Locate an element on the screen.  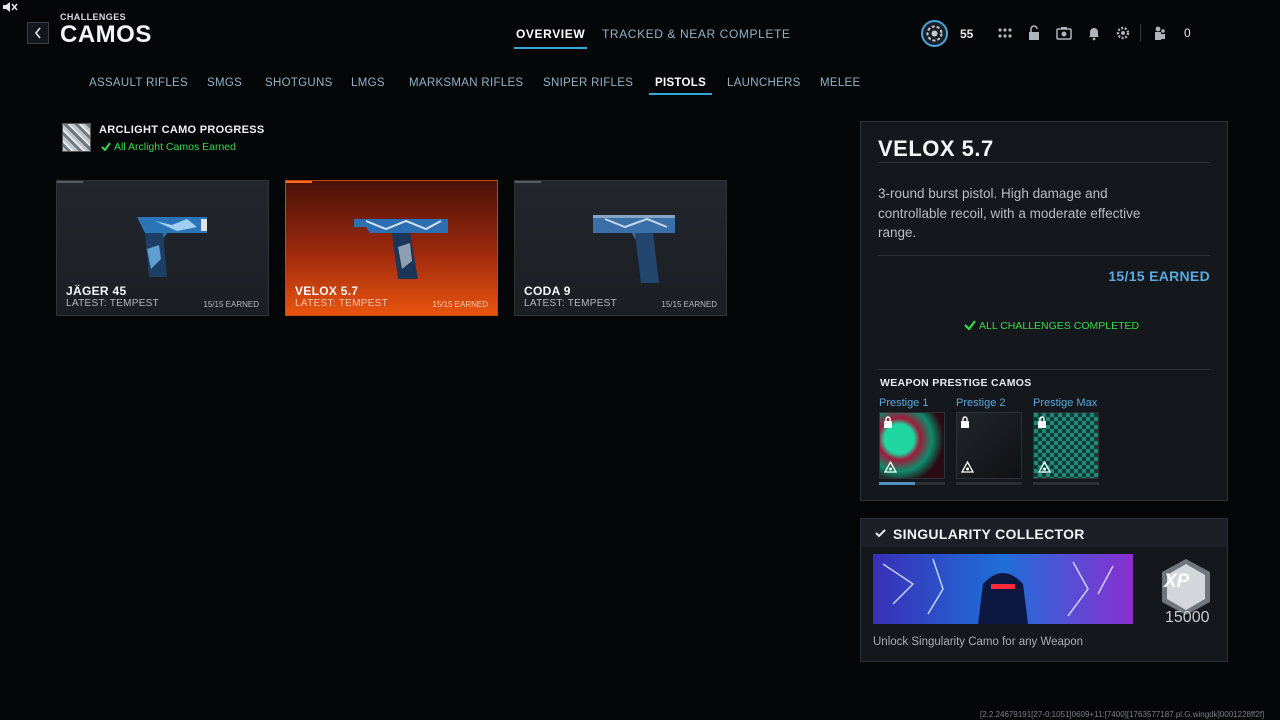
prestige-label: Prestige 1 is located at coordinates (904, 403).